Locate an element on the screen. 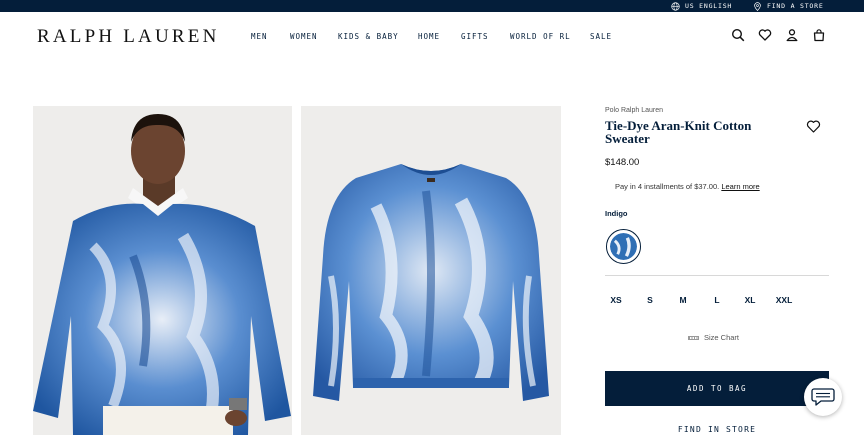  find-in-store-button: FIND IN STORE is located at coordinates (717, 427).